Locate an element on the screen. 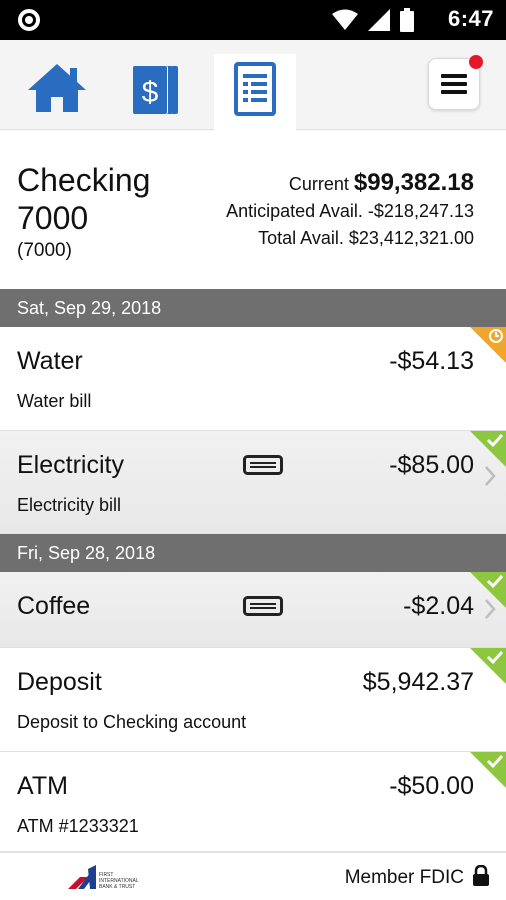 This screenshot has width=506, height=900. signal-icon is located at coordinates (379, 20).